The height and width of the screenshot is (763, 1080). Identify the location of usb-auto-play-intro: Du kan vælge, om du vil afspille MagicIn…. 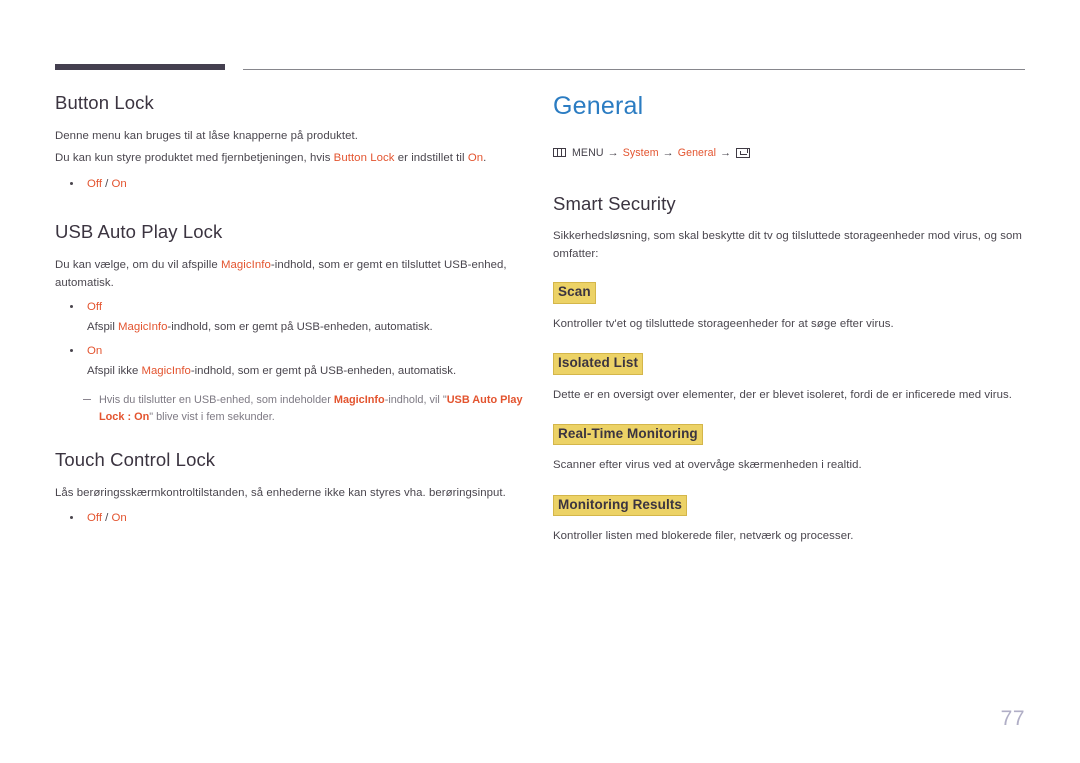
(290, 274).